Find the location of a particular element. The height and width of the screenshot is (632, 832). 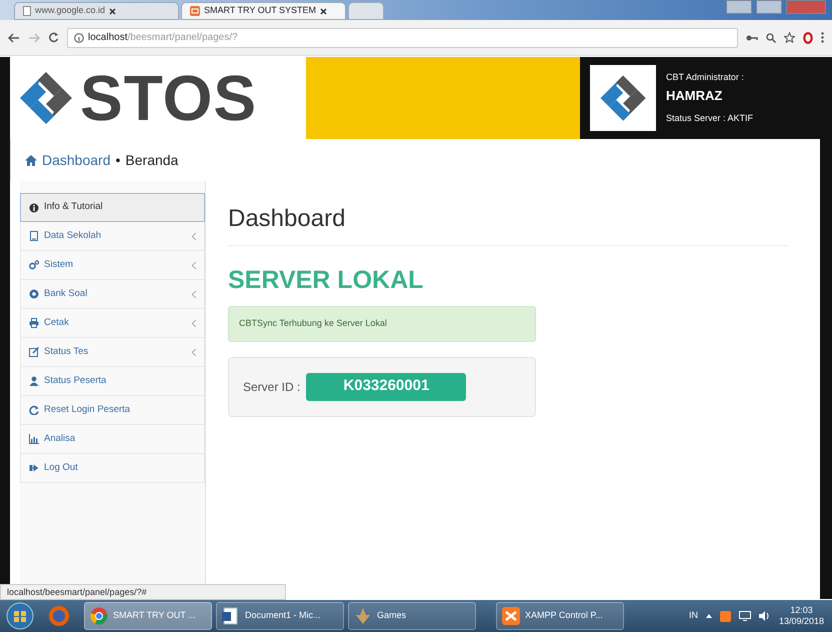

browser-icon is located at coordinates (99, 616).